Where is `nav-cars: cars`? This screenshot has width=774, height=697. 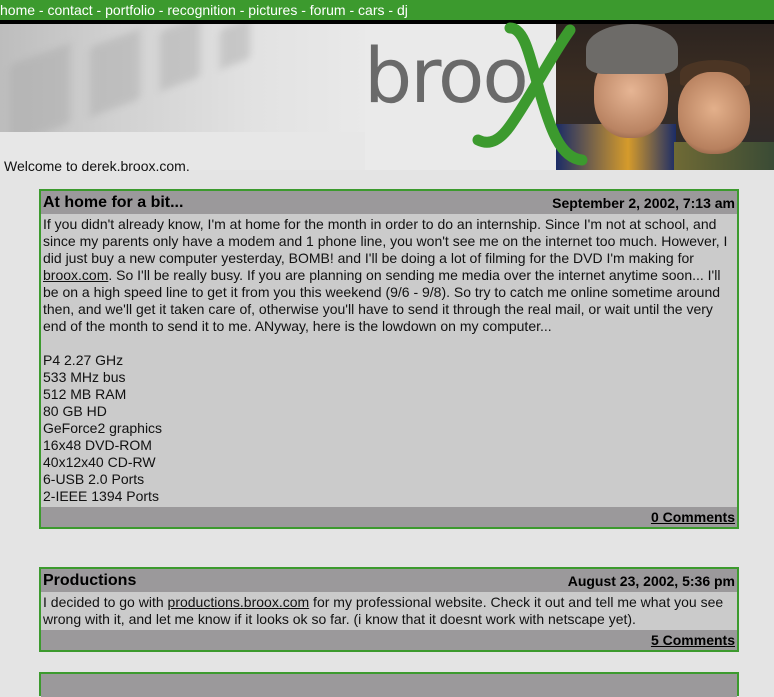 nav-cars: cars is located at coordinates (371, 10).